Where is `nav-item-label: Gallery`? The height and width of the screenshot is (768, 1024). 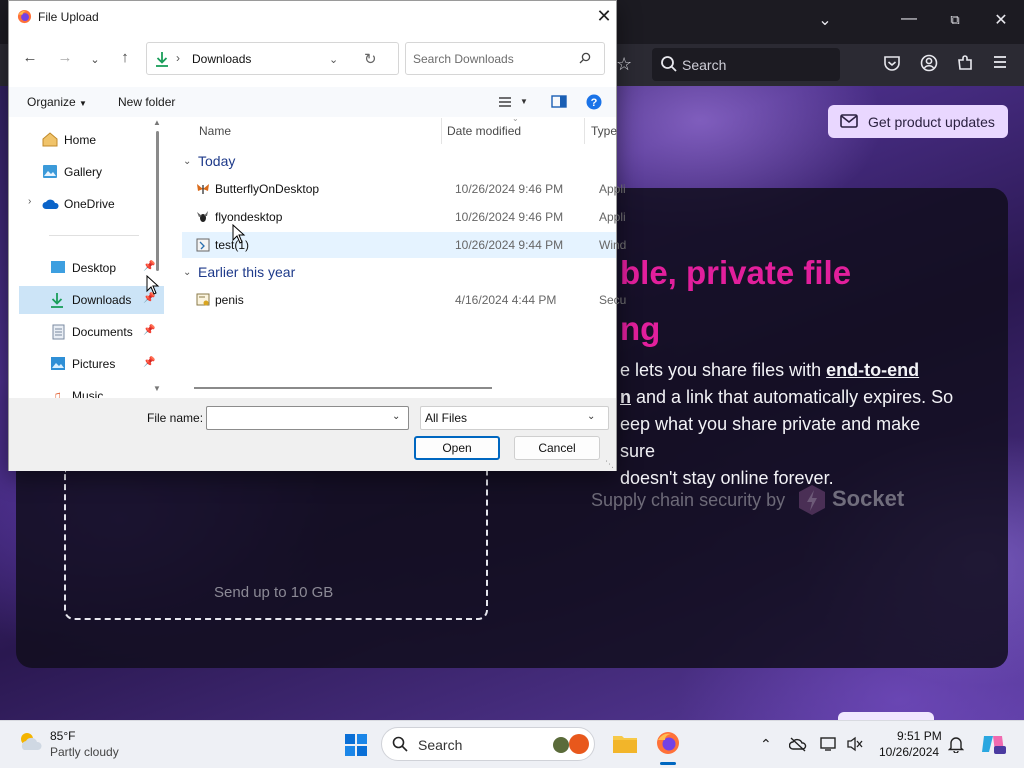 nav-item-label: Gallery is located at coordinates (83, 172).